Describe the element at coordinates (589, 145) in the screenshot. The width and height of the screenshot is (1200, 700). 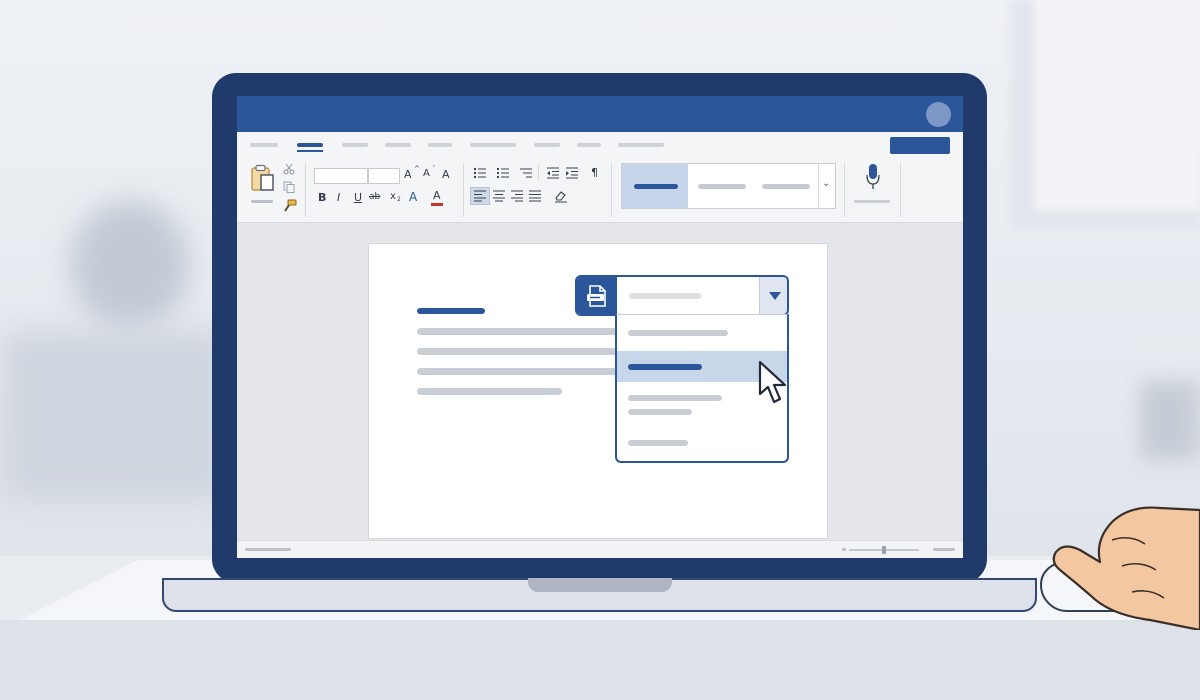
I see `tab-mailings` at that location.